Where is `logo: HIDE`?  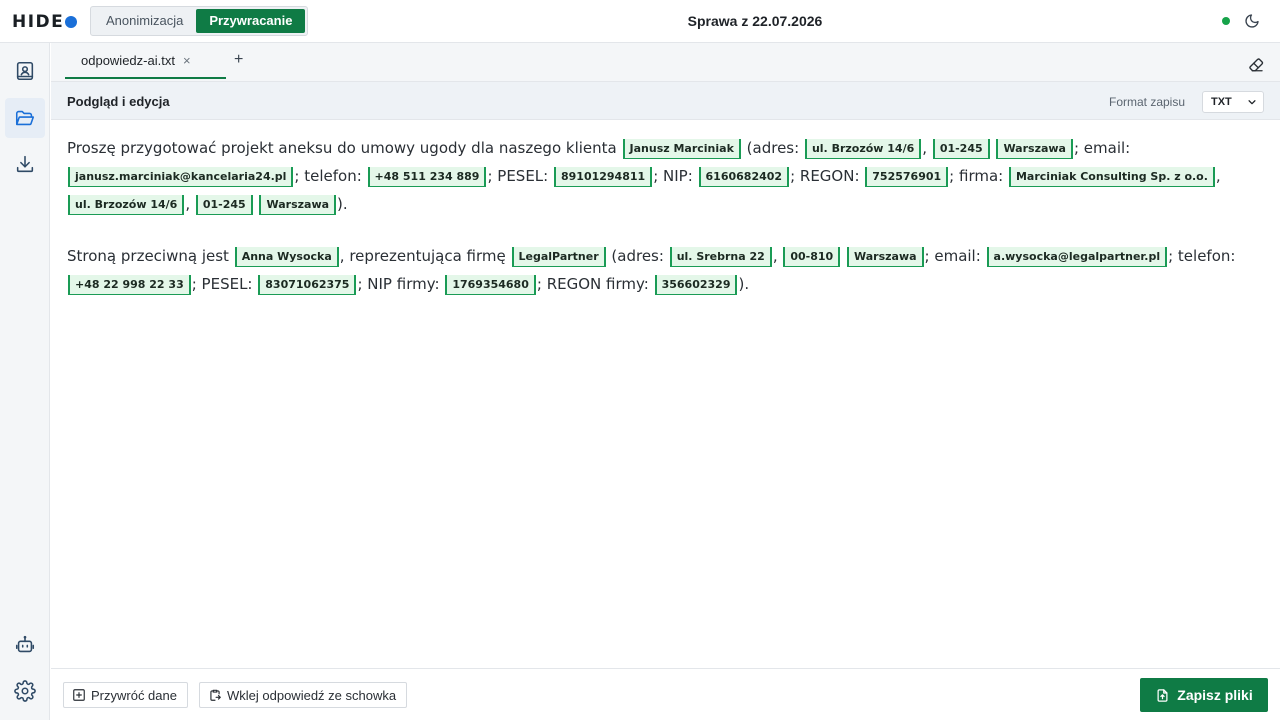 logo: HIDE is located at coordinates (44, 22).